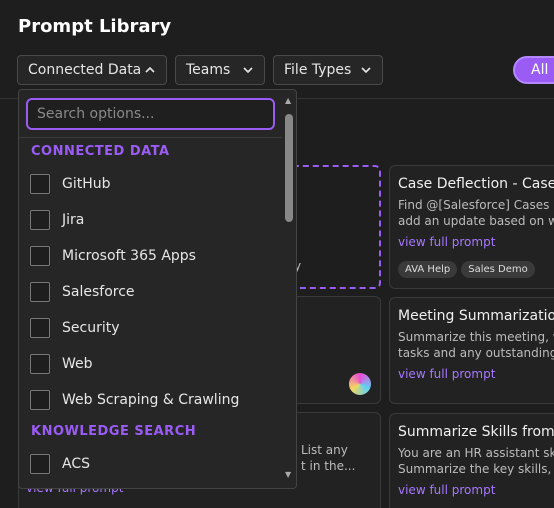 The image size is (554, 508). Describe the element at coordinates (476, 184) in the screenshot. I see `card-title: Case Deflection - Case R` at that location.